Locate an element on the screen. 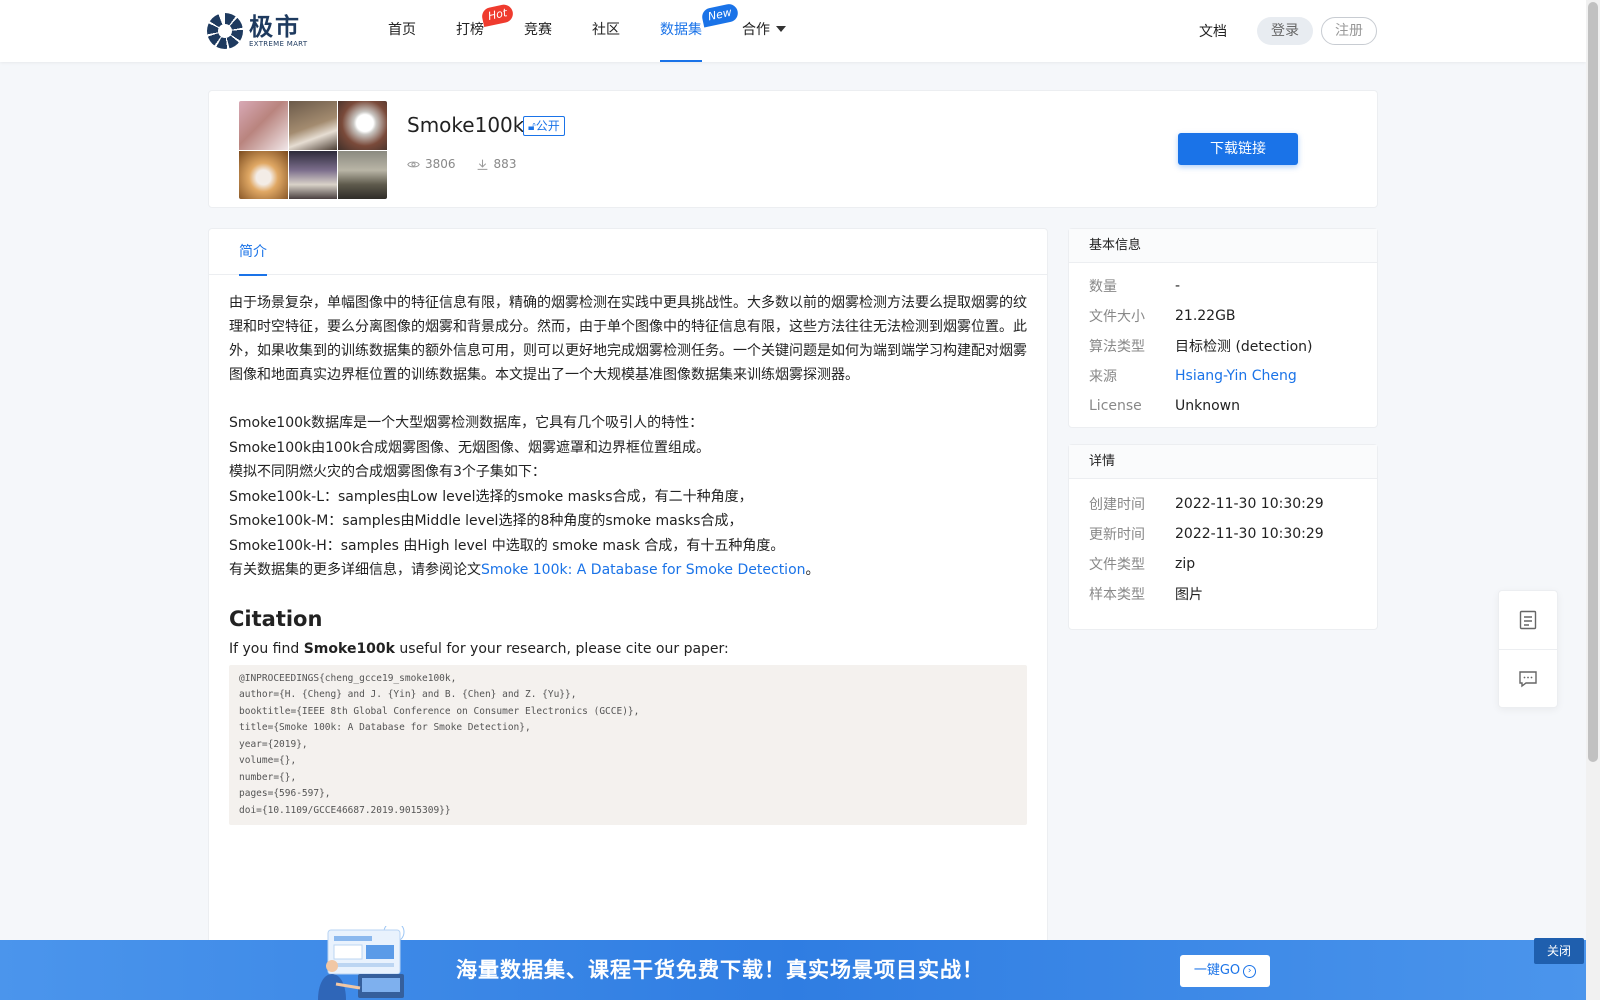 This screenshot has width=1600, height=1000. nav-leaderboard: 打榜 Hot is located at coordinates (485, 31).